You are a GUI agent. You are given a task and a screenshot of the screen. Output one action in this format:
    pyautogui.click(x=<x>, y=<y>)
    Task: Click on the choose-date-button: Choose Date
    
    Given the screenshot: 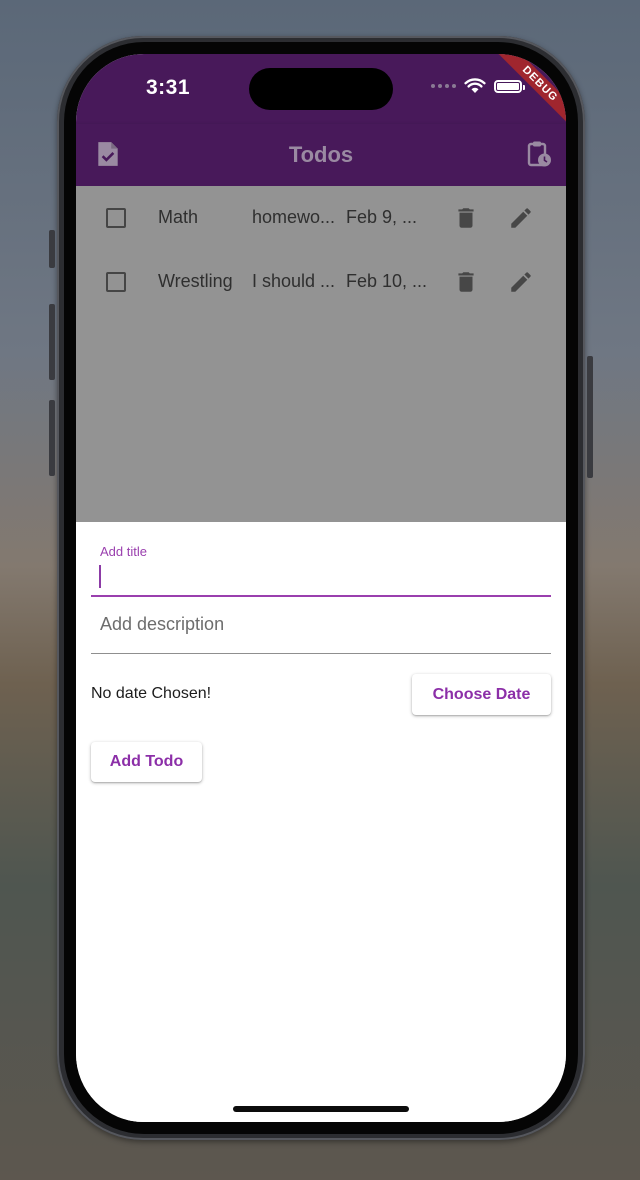 What is the action you would take?
    pyautogui.click(x=481, y=694)
    